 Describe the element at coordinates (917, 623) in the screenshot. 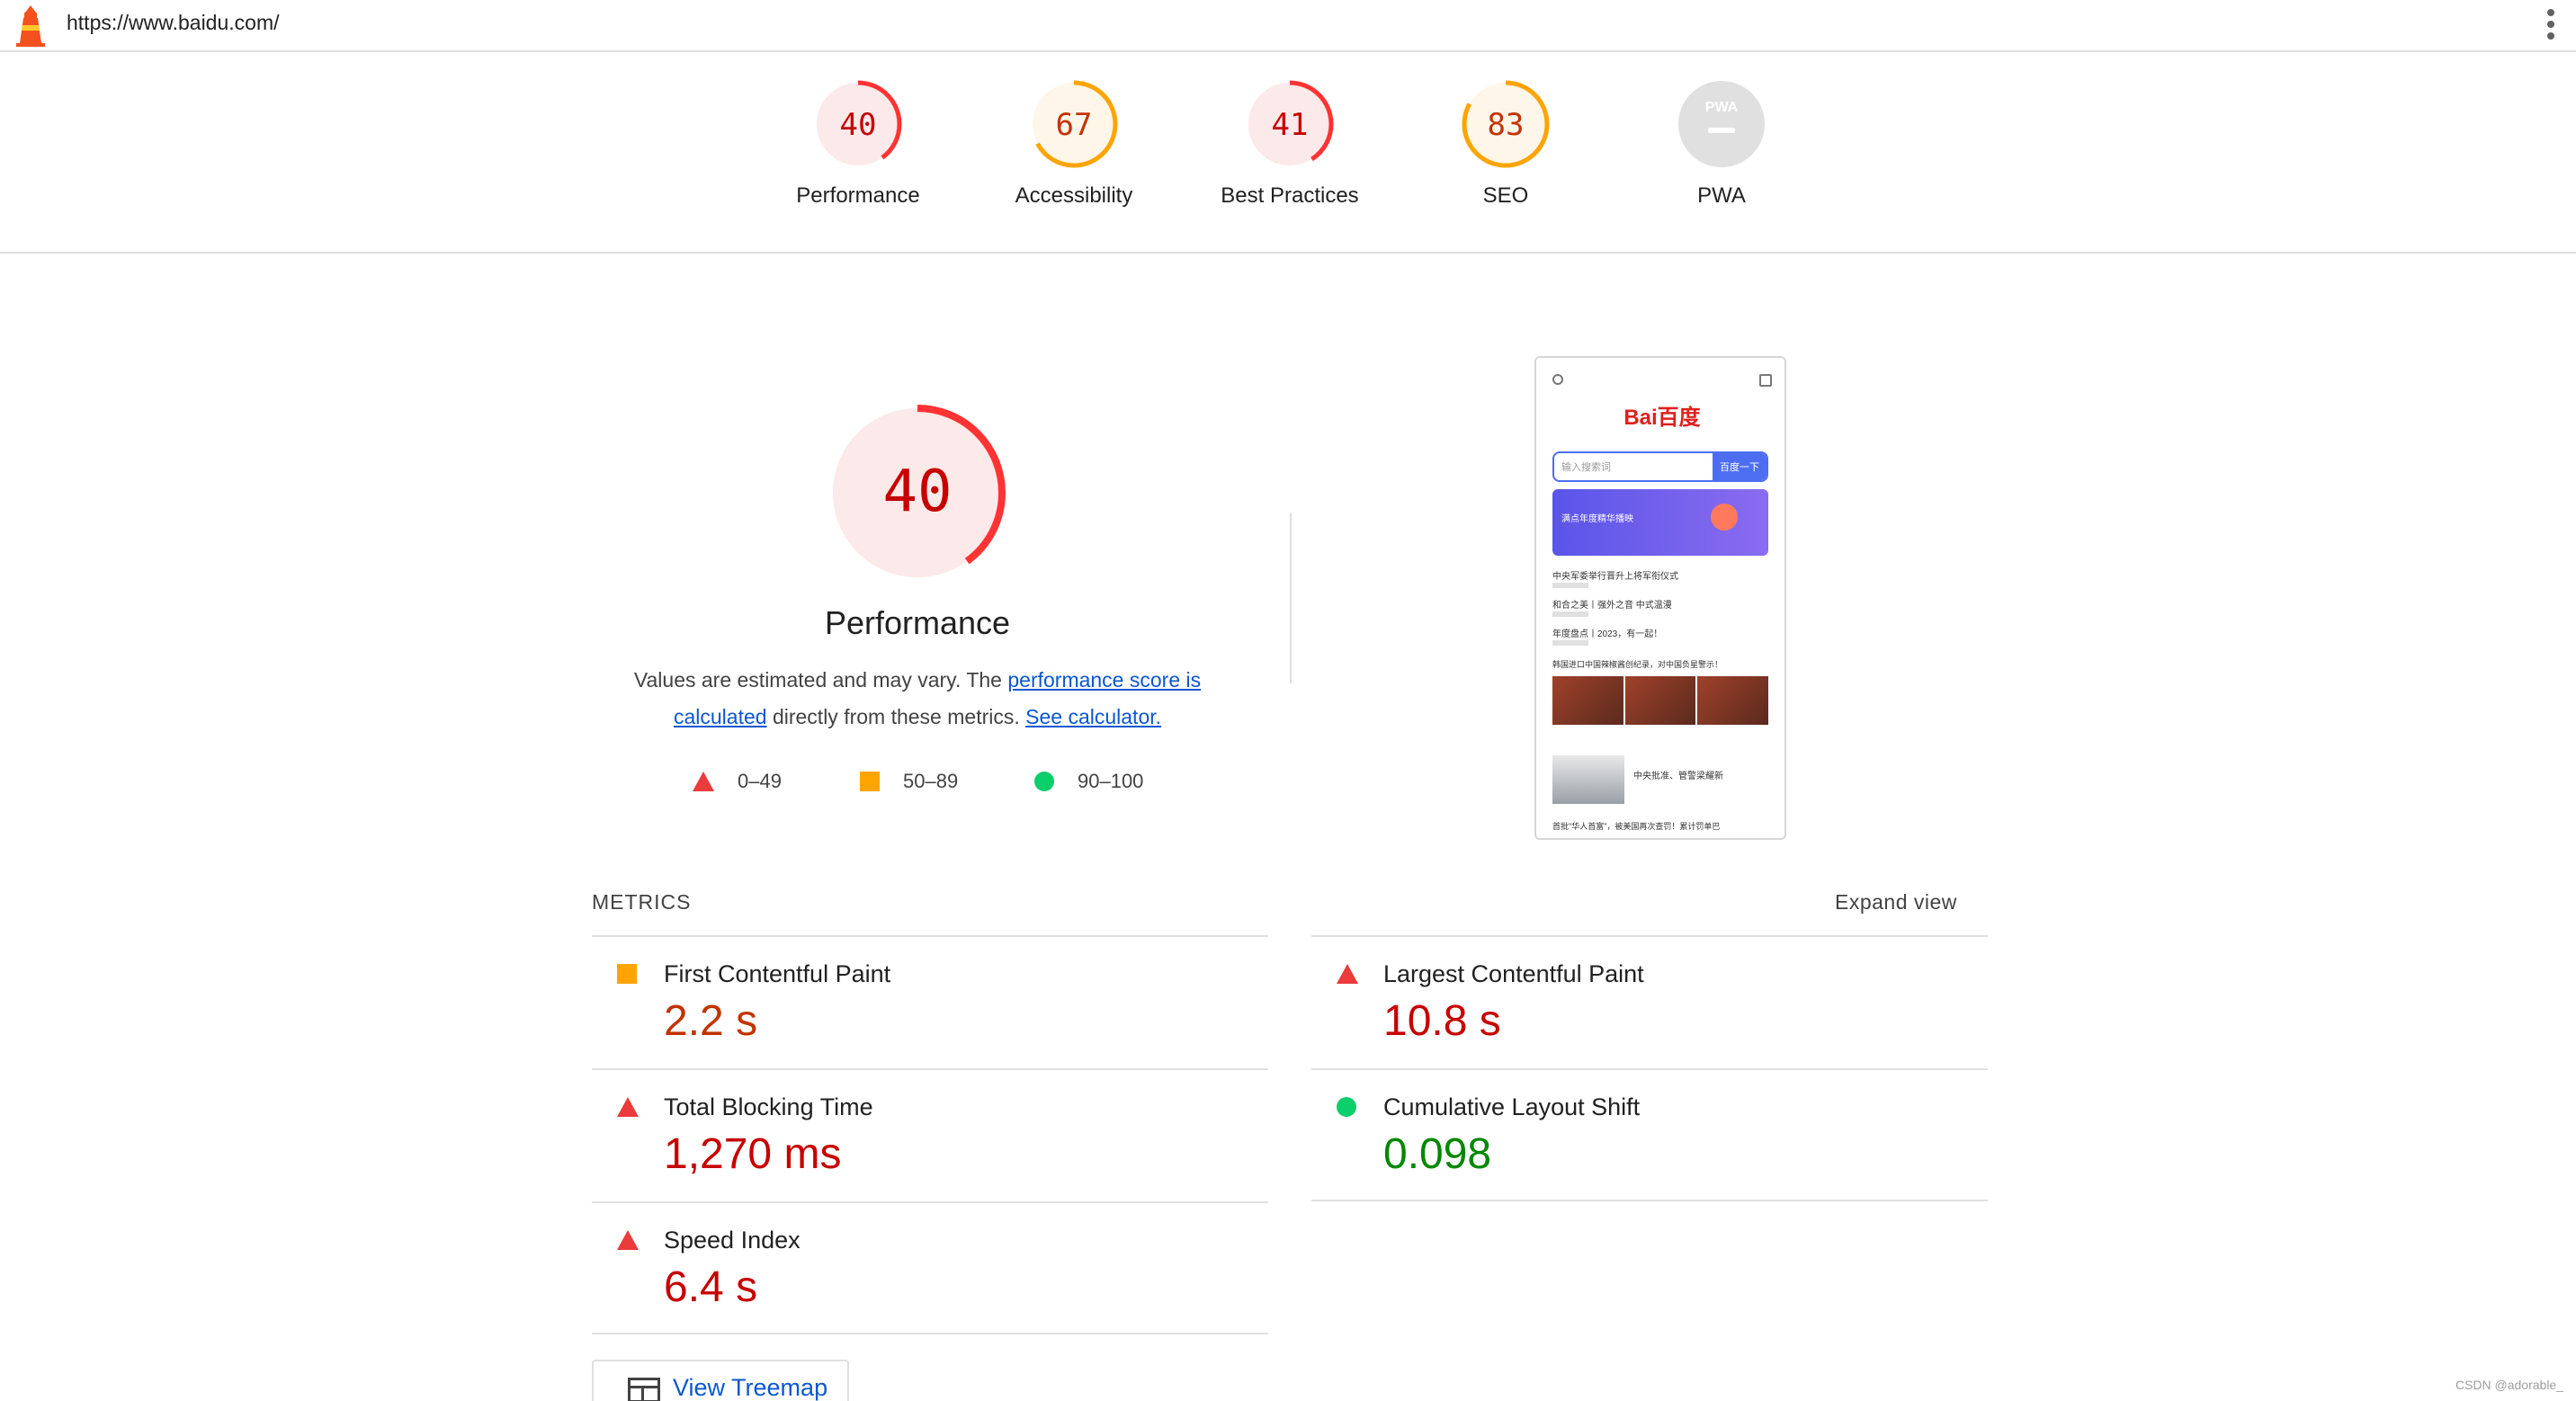

I see `performance-title: Performance` at that location.